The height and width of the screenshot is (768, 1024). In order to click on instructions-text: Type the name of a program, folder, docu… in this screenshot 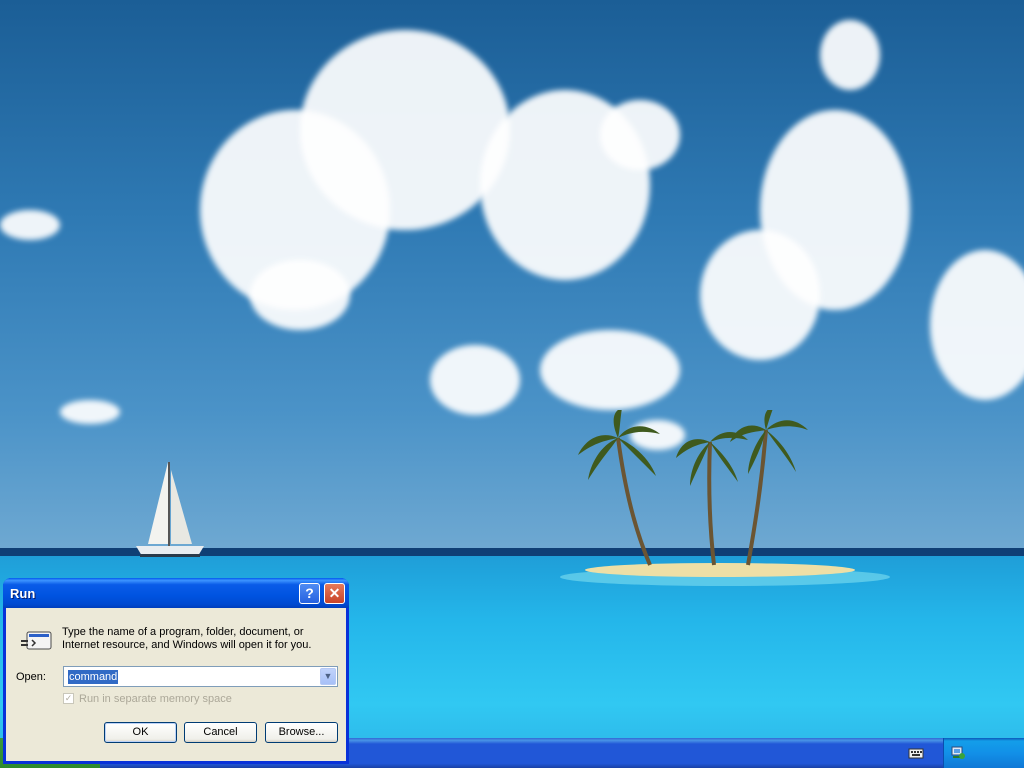, I will do `click(187, 638)`.